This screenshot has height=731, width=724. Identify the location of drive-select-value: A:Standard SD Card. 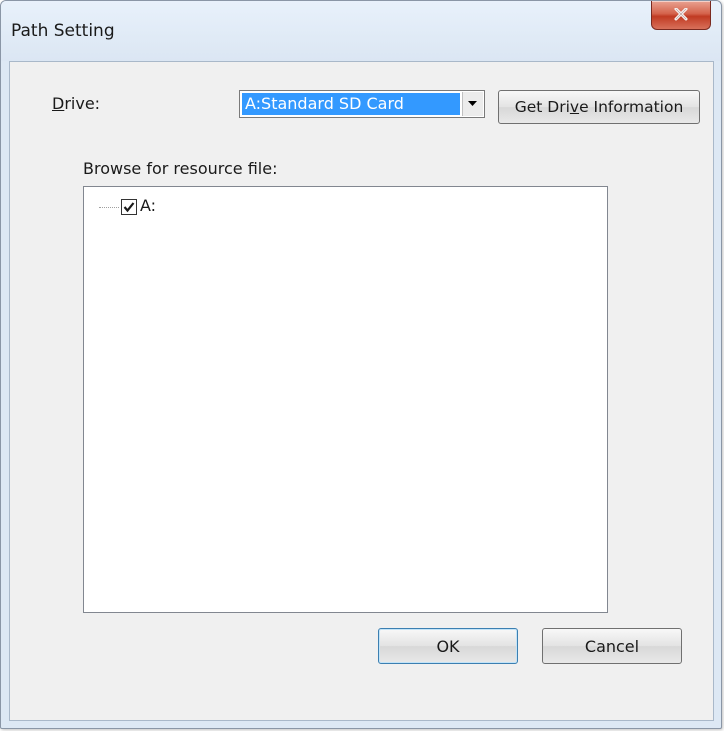
(351, 104).